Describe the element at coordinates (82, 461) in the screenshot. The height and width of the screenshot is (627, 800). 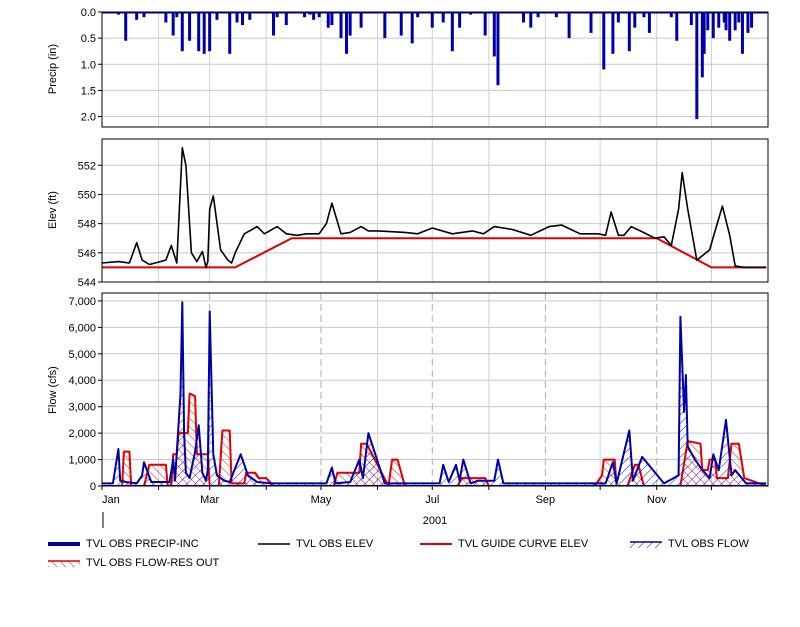
I see `y-tick-label: 1,000` at that location.